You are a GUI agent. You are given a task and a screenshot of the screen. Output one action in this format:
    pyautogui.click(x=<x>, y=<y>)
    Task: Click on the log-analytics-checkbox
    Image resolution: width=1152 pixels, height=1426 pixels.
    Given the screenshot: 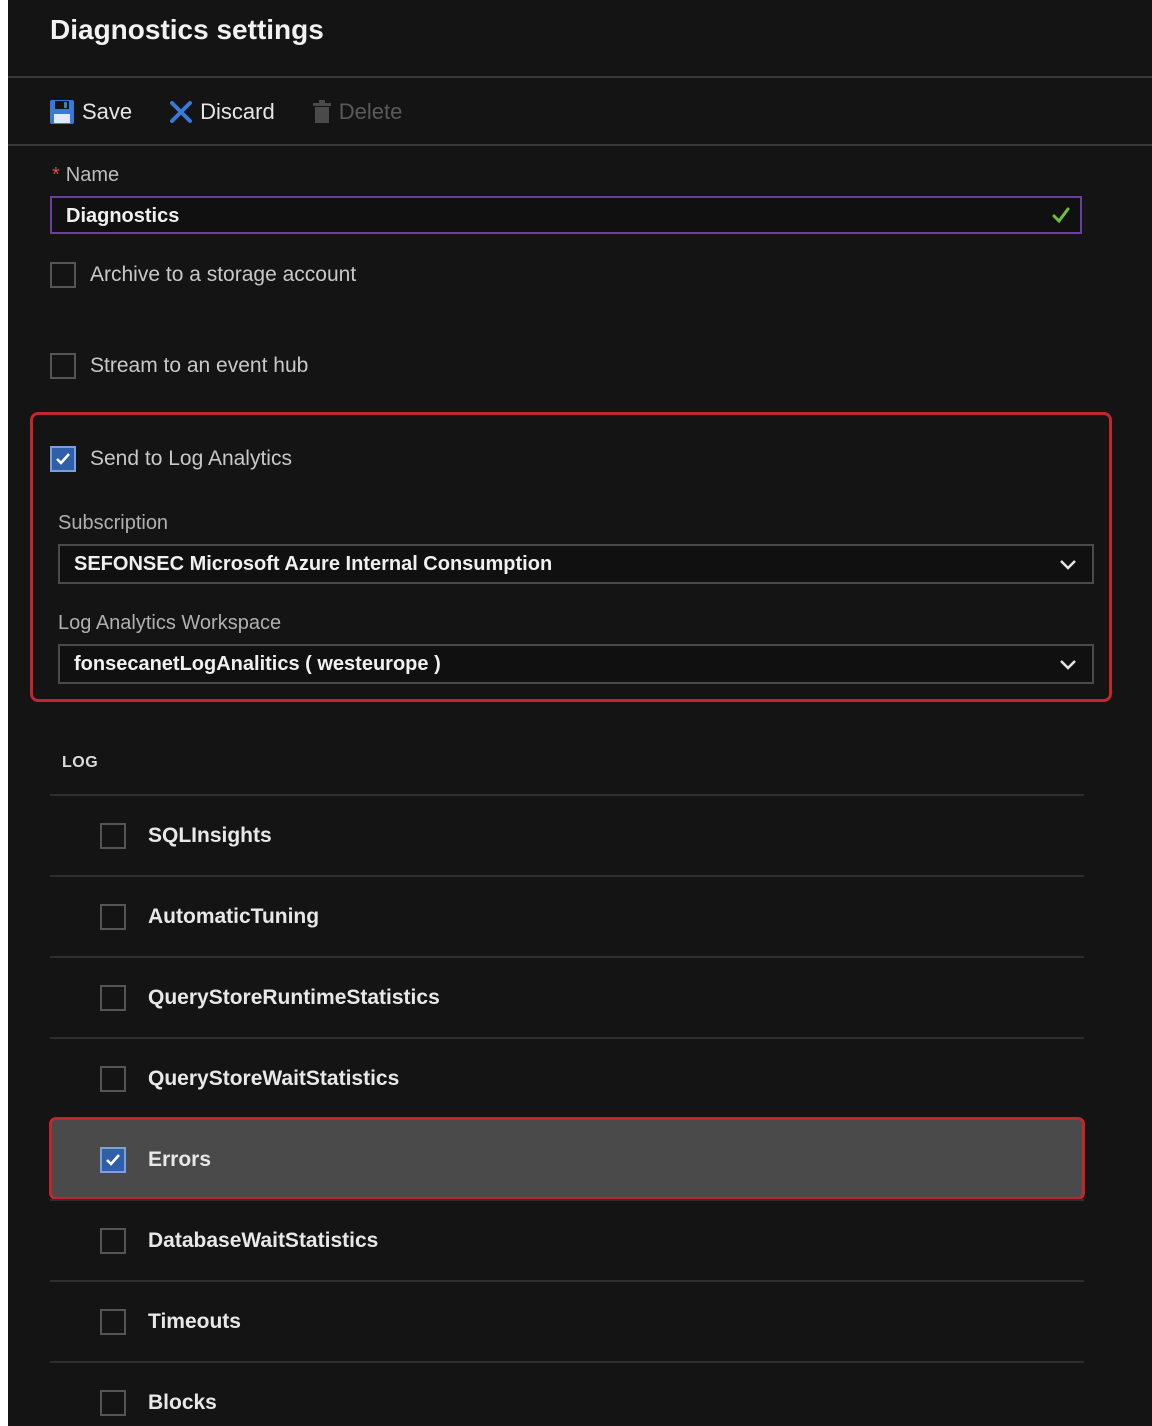 What is the action you would take?
    pyautogui.click(x=63, y=459)
    